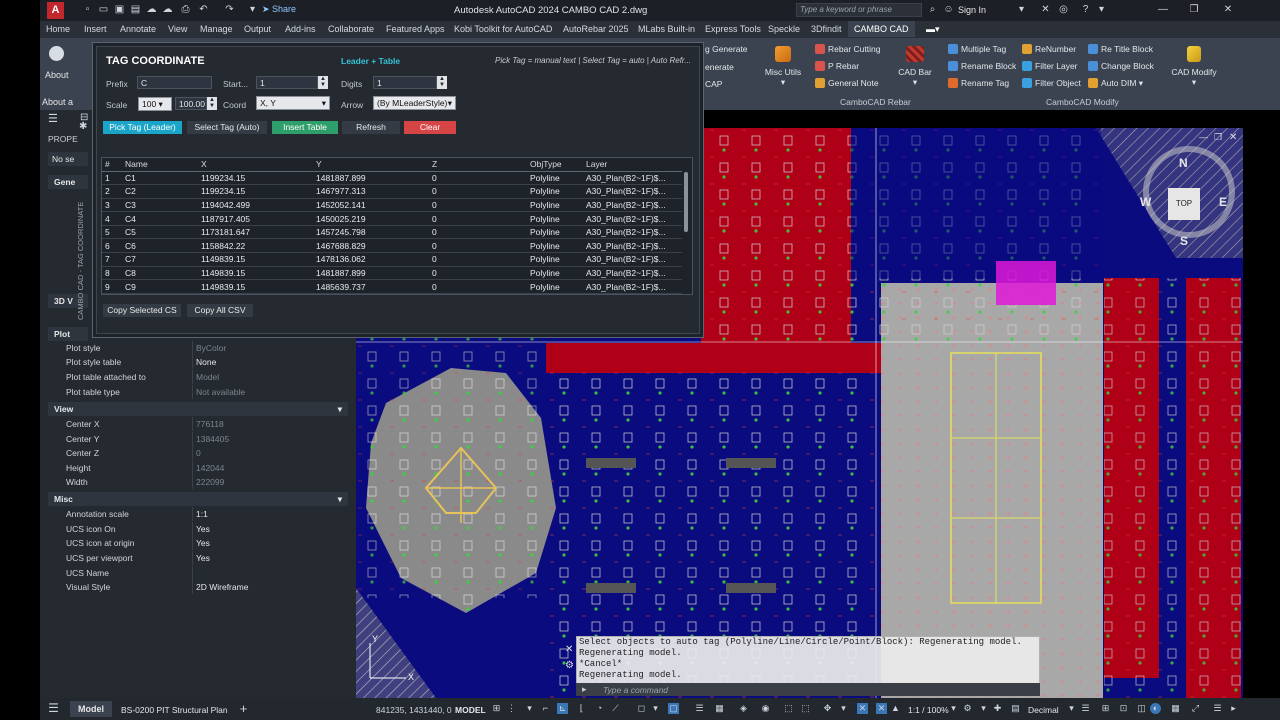  Describe the element at coordinates (323, 82) in the screenshot. I see `start-stepper: ▲ ▼` at that location.